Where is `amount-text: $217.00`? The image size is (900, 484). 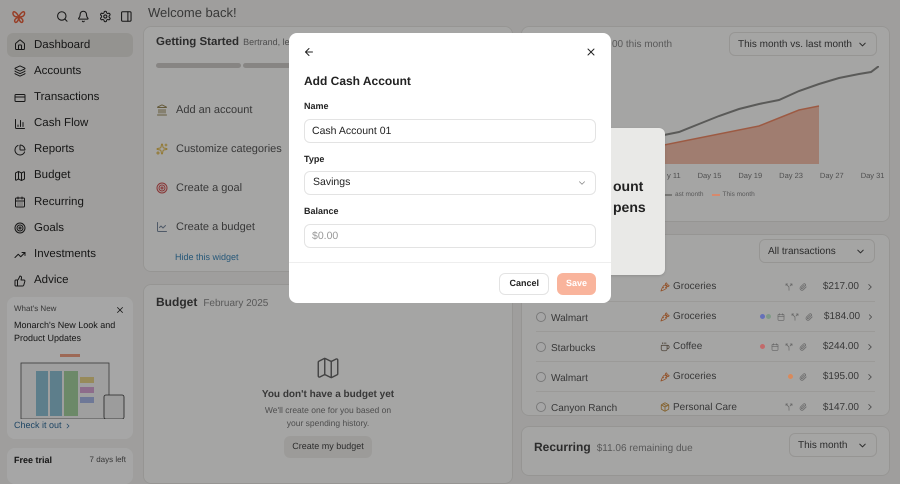
amount-text: $217.00 is located at coordinates (840, 287).